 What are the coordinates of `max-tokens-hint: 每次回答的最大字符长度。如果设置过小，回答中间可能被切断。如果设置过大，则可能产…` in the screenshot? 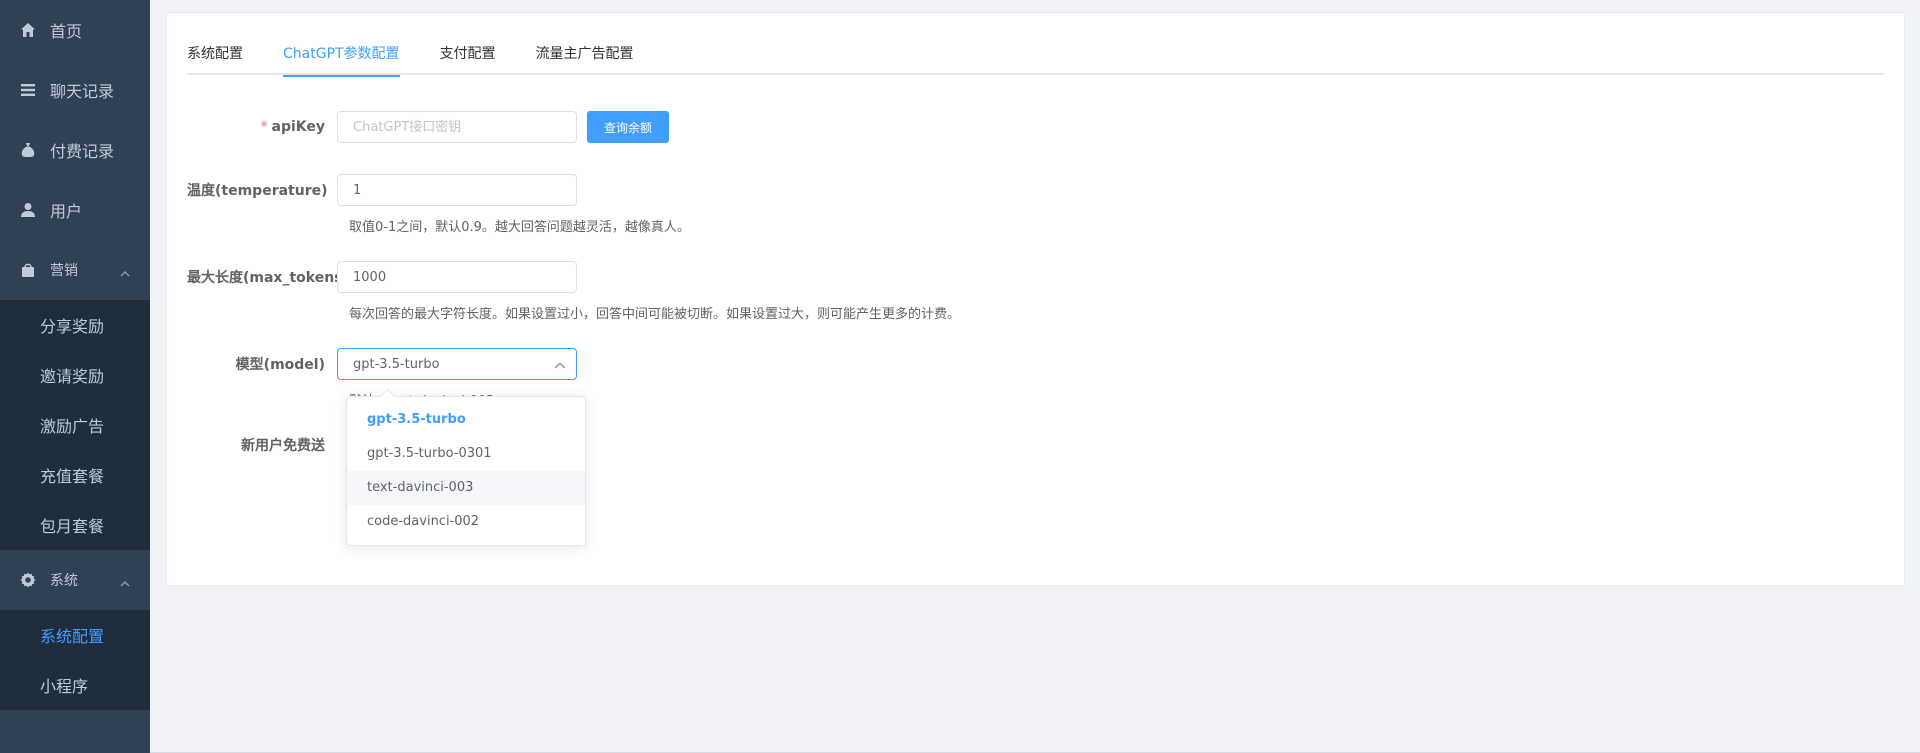 It's located at (655, 314).